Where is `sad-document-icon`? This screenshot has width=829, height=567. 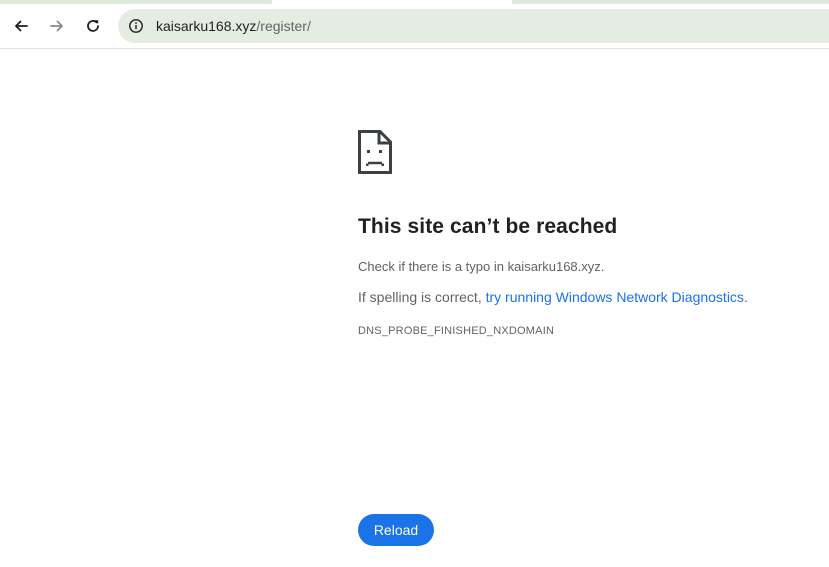
sad-document-icon is located at coordinates (375, 152).